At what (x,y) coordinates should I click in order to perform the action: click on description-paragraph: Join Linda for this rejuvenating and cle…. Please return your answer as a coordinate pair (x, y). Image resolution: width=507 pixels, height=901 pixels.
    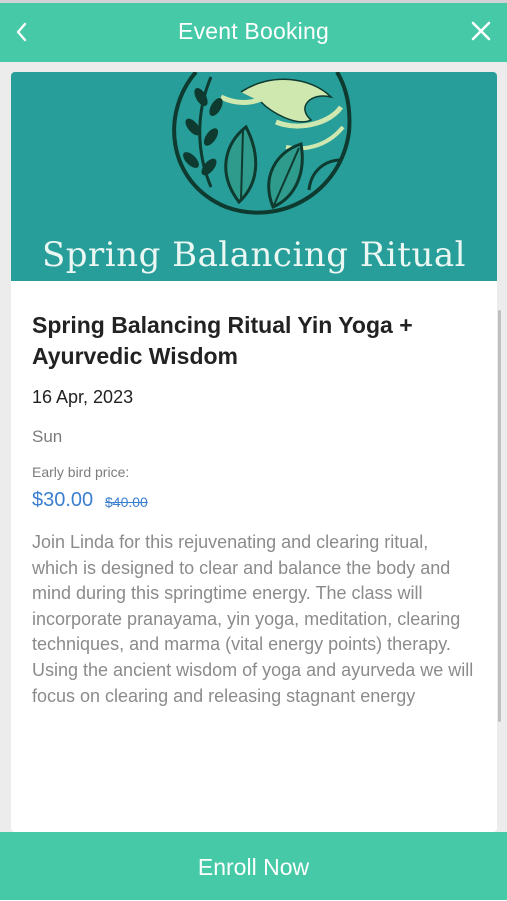
    Looking at the image, I should click on (241, 555).